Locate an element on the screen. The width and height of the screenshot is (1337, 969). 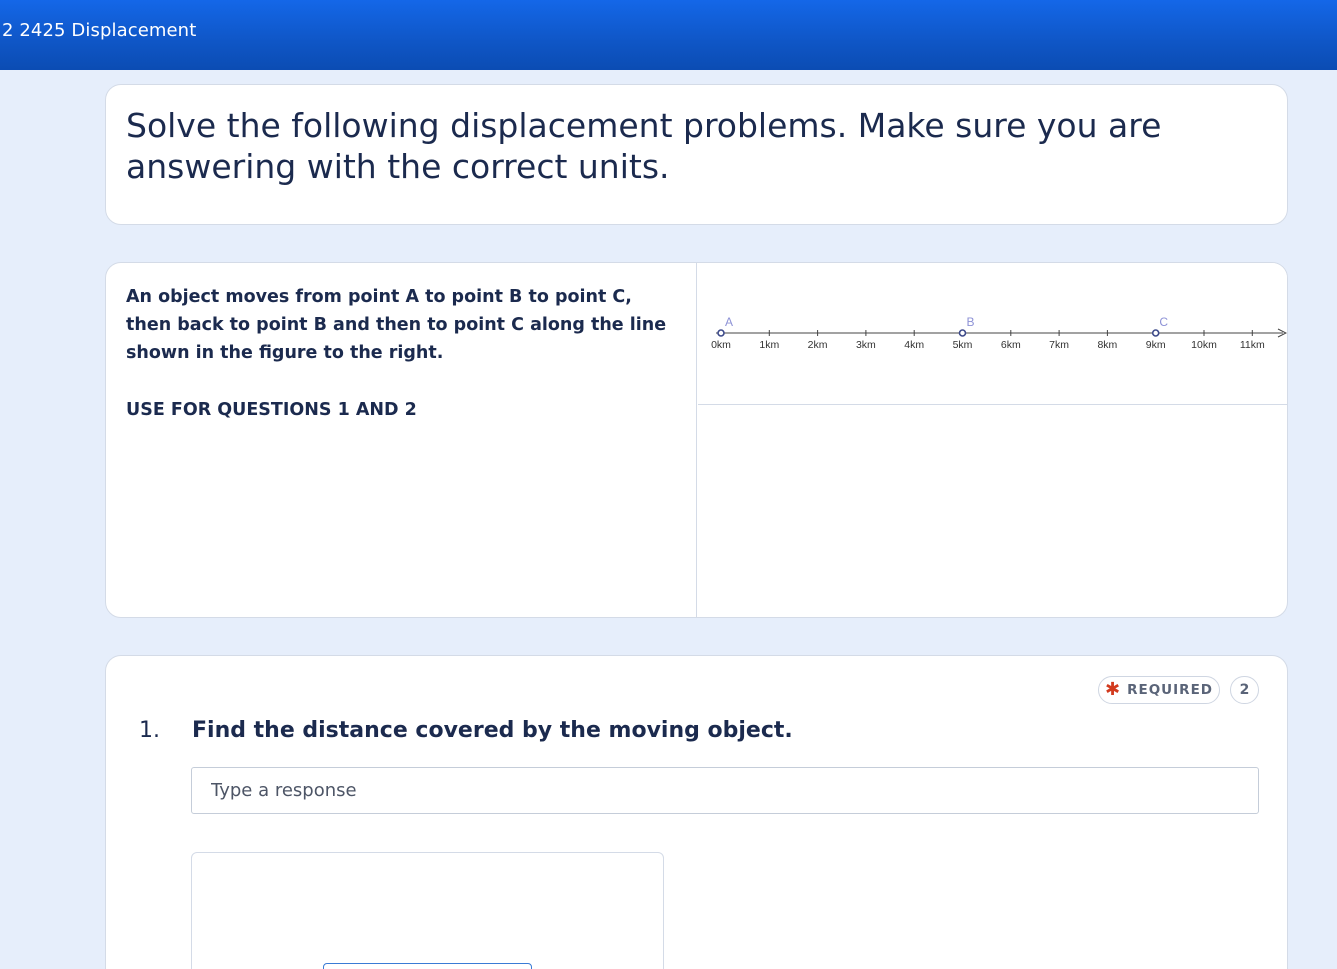
point-label: B is located at coordinates (970, 322).